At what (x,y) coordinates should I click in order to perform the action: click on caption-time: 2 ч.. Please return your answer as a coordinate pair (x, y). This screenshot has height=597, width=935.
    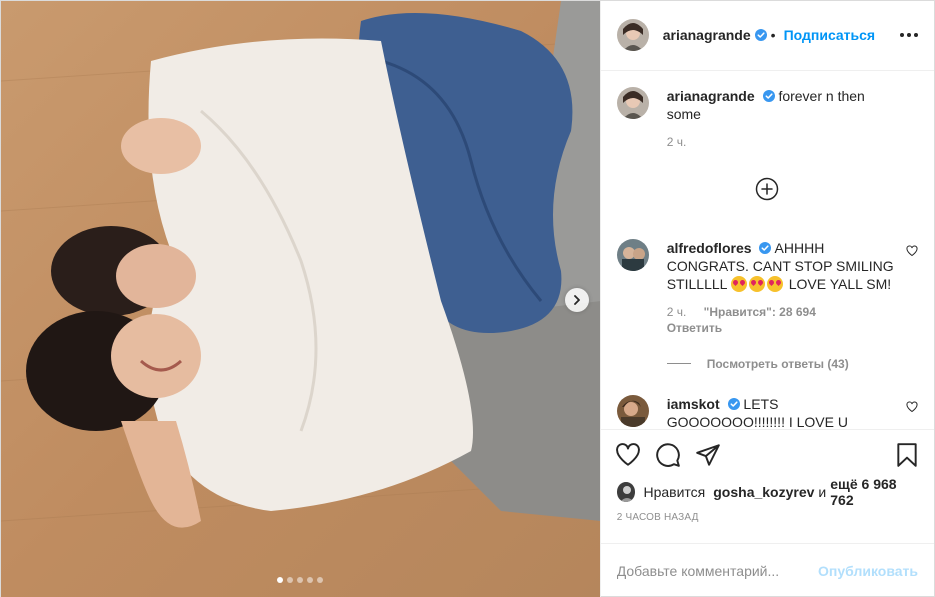
    Looking at the image, I should click on (677, 142).